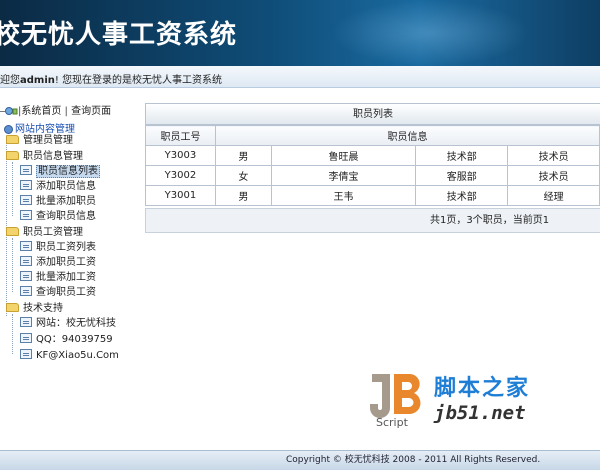 This screenshot has height=470, width=600. I want to click on cell-id: Y3002, so click(180, 175).